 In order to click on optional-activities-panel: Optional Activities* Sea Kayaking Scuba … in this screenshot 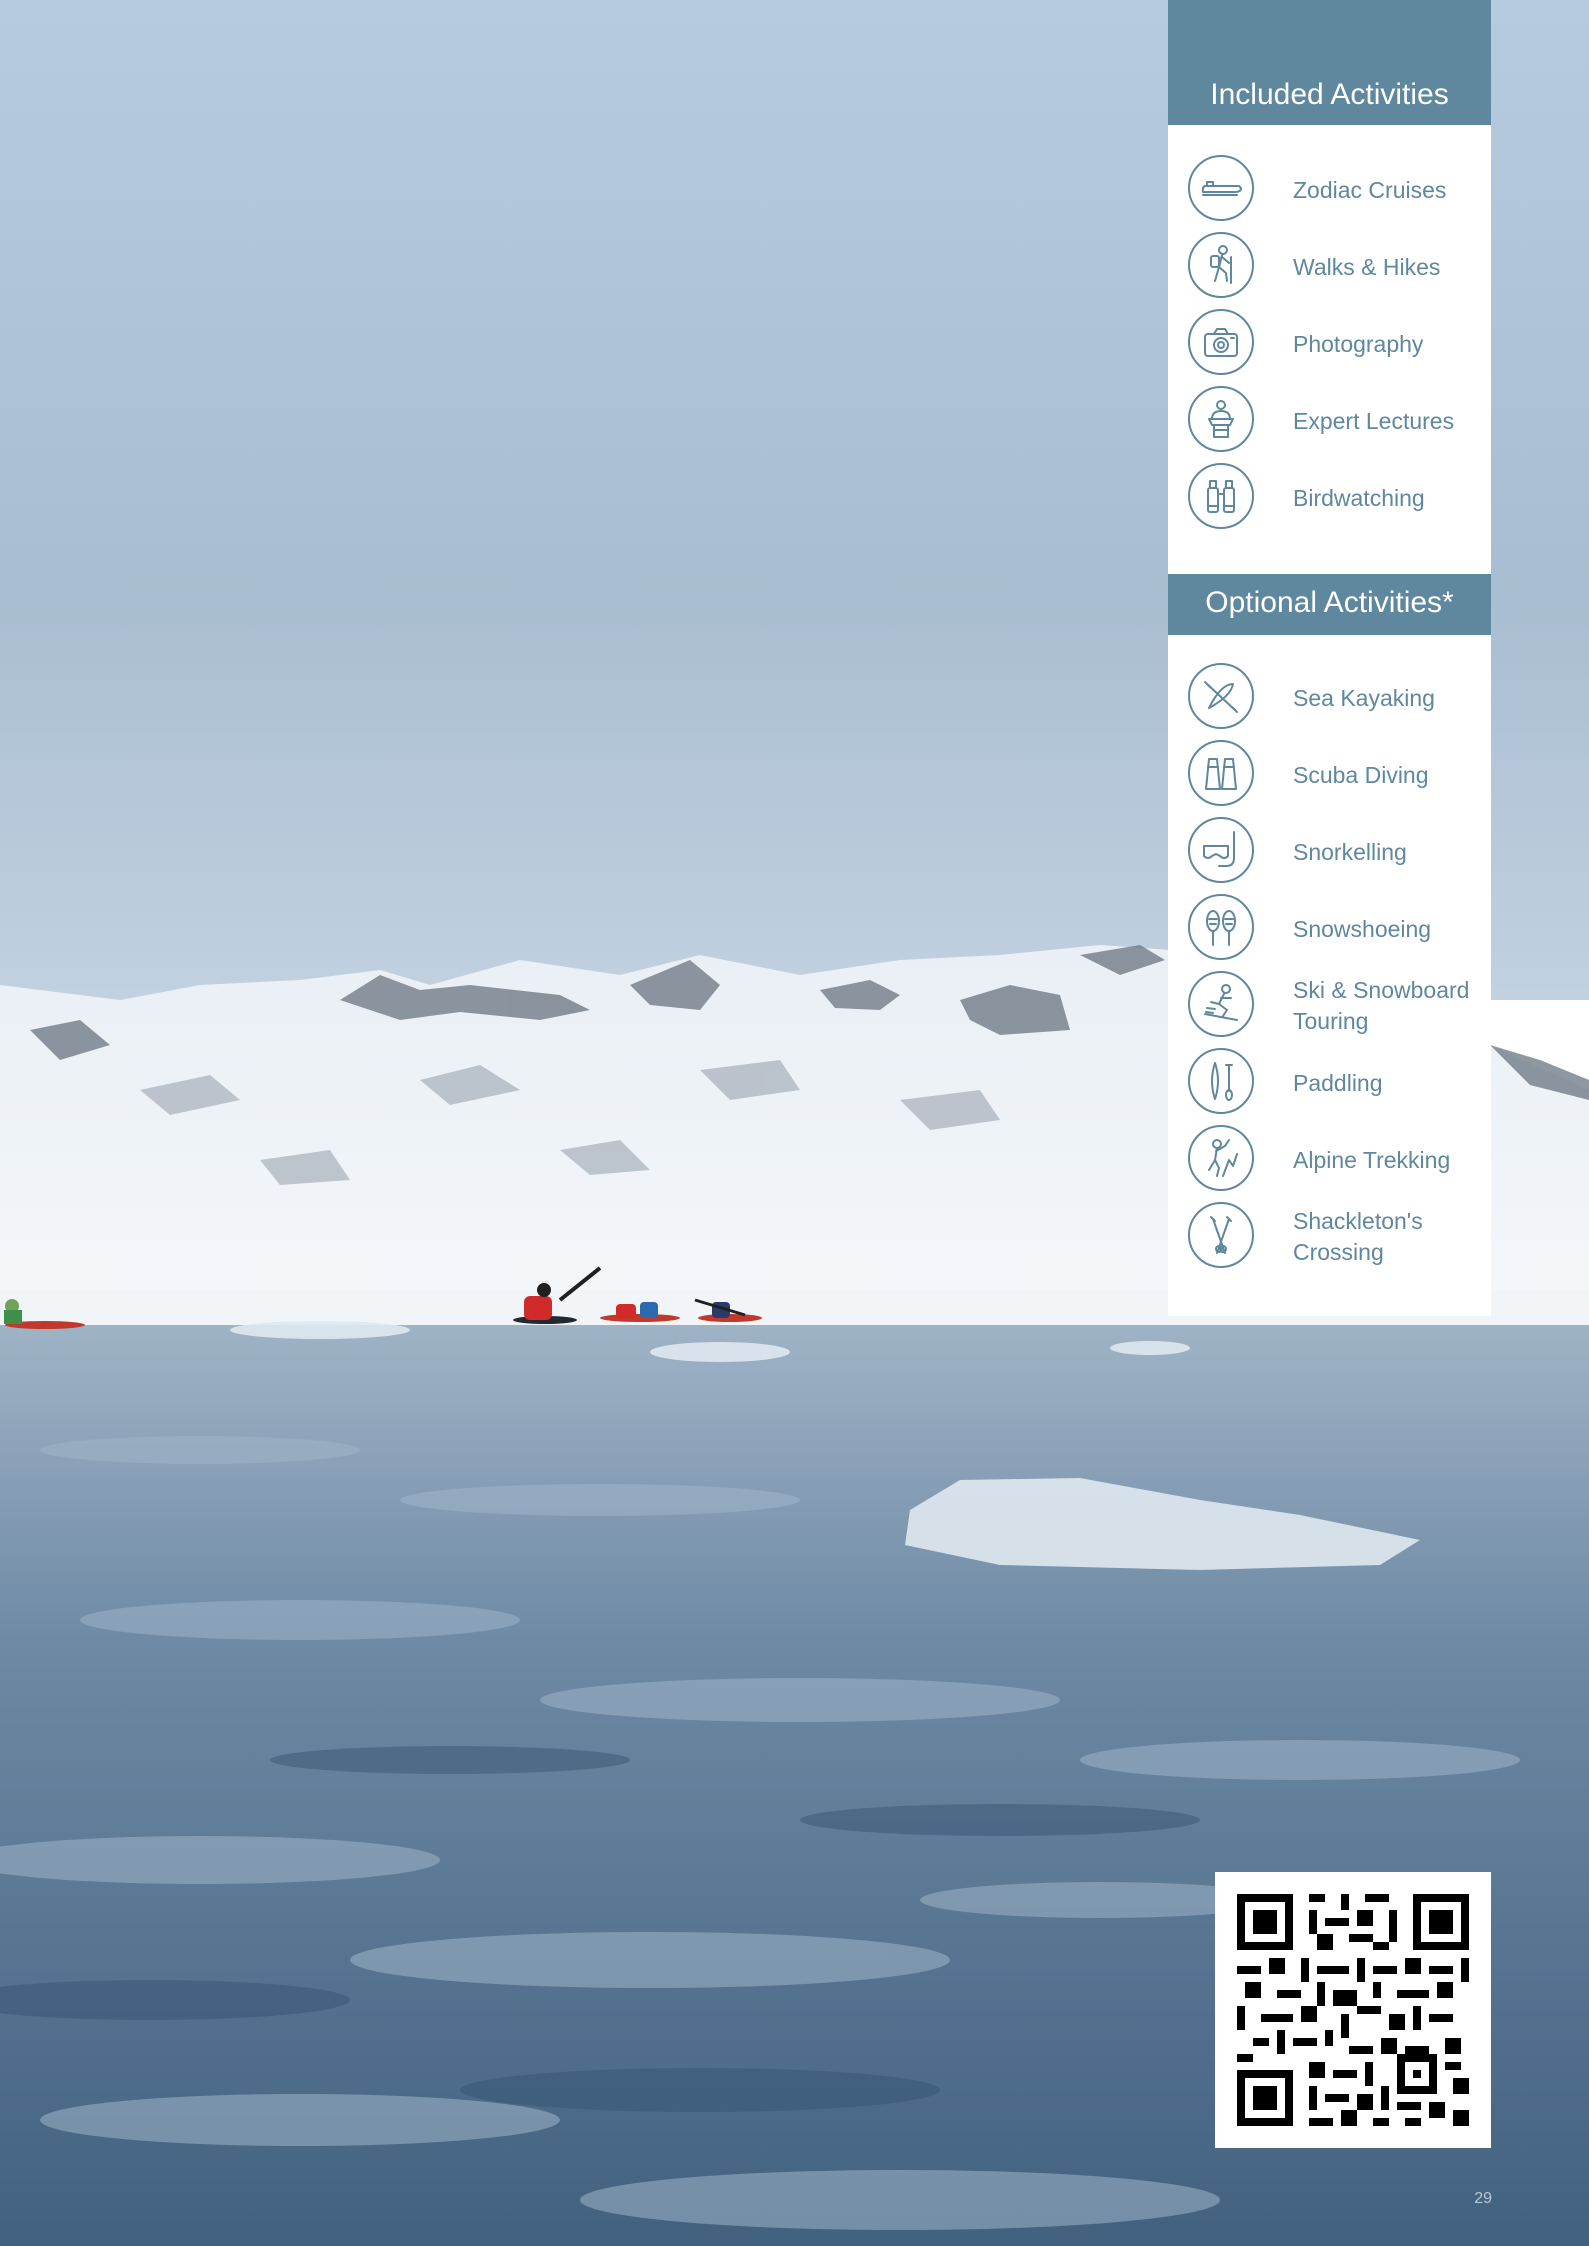, I will do `click(1329, 945)`.